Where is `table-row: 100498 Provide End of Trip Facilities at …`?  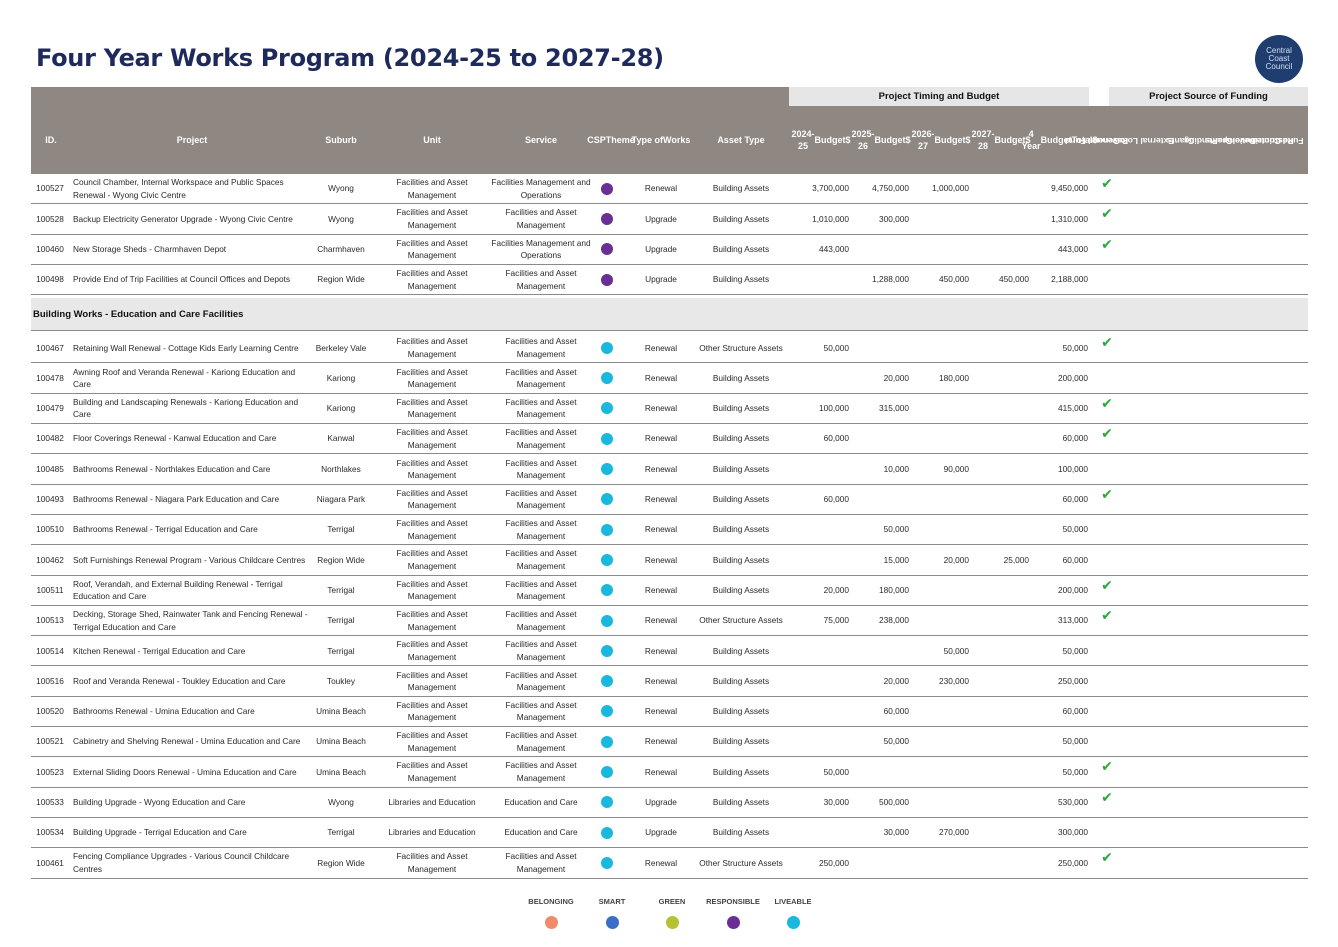
table-row: 100498 Provide End of Trip Facilities at … is located at coordinates (669, 280).